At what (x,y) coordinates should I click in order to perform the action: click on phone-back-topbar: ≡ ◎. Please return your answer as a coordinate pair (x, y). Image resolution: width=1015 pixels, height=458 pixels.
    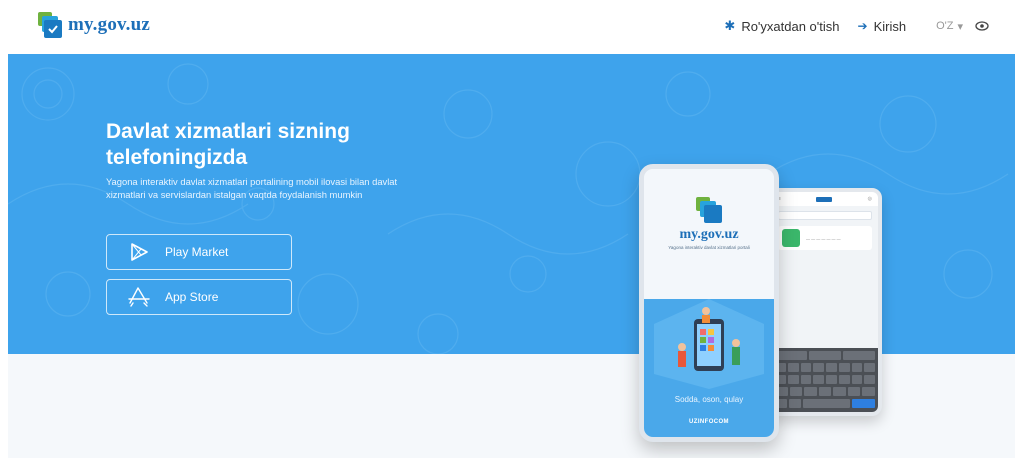
    Looking at the image, I should click on (825, 199).